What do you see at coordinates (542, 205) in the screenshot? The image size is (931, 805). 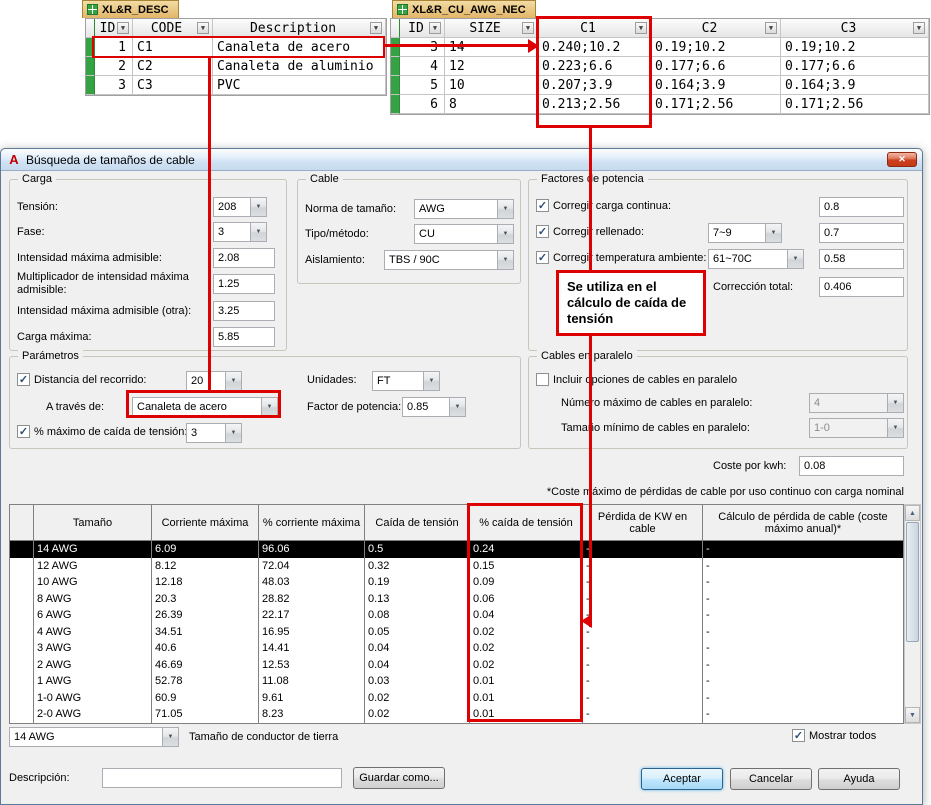 I see `corregir-carga-continua-checkbox: ✓` at bounding box center [542, 205].